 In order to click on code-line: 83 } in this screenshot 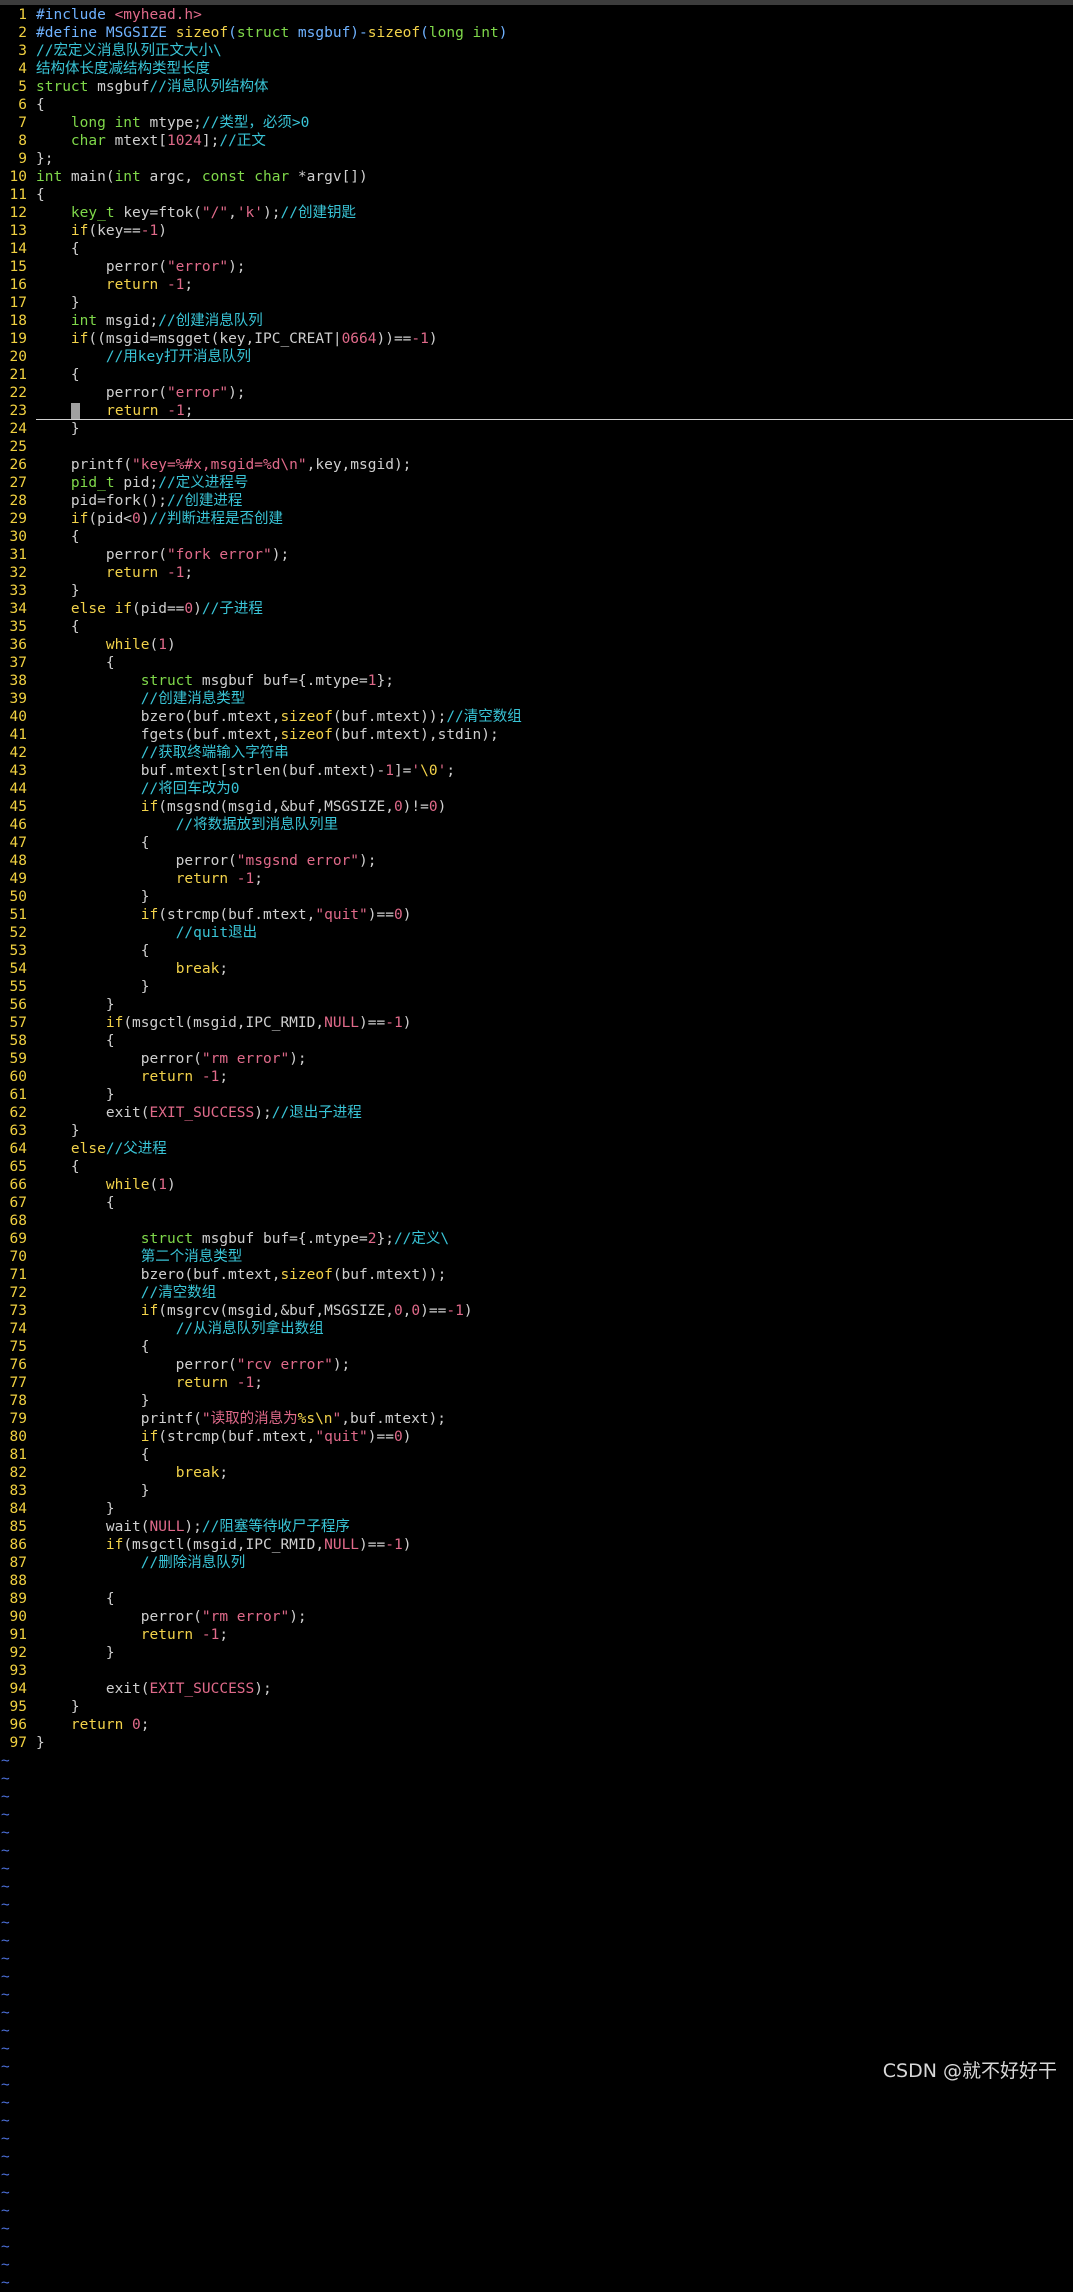, I will do `click(536, 1491)`.